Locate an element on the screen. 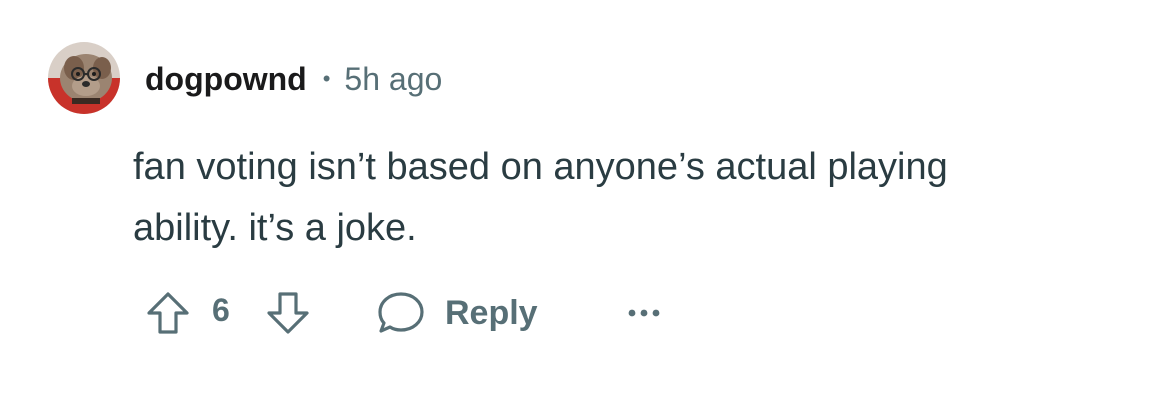 Image resolution: width=1170 pixels, height=415 pixels. reply-button: Reply is located at coordinates (457, 313).